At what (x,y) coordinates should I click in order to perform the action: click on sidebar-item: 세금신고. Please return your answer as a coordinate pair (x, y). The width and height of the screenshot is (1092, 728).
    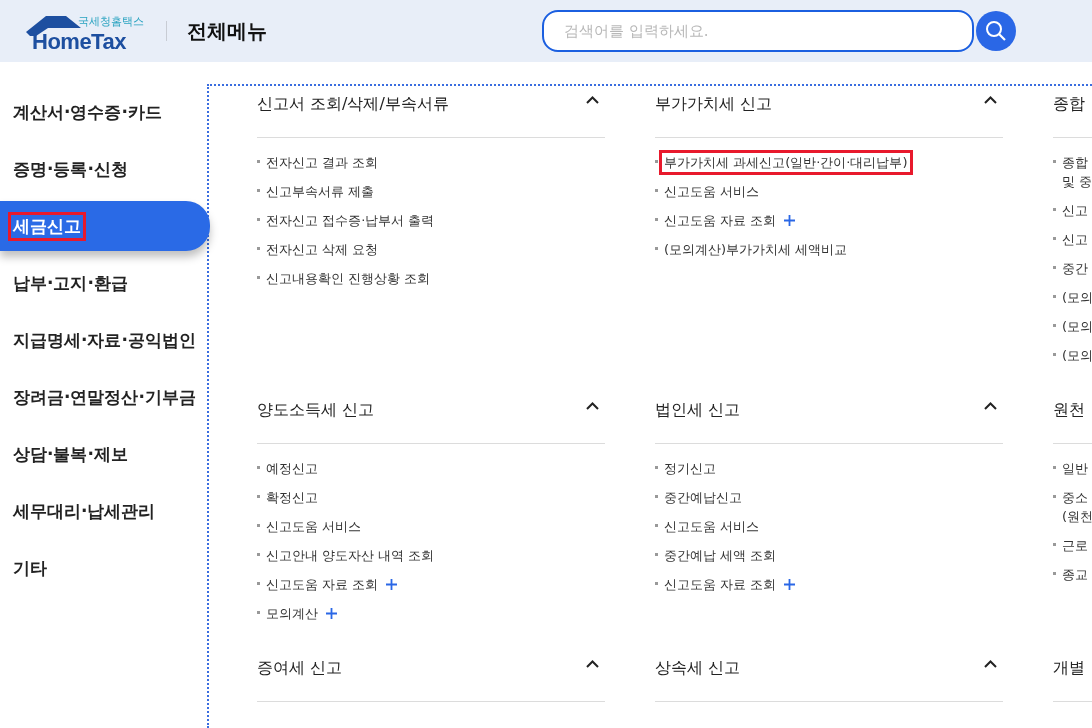
    Looking at the image, I should click on (105, 226).